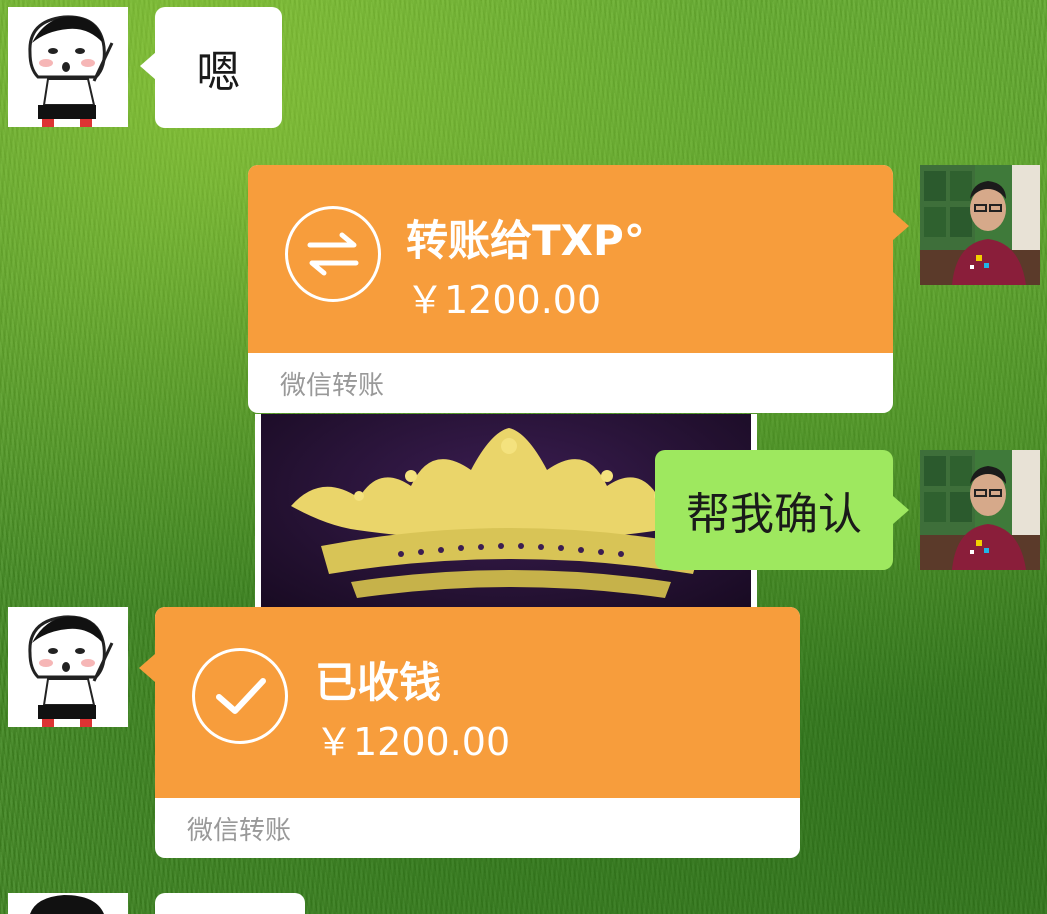 The width and height of the screenshot is (1047, 914). Describe the element at coordinates (230, 903) in the screenshot. I see `text-message-bubble` at that location.